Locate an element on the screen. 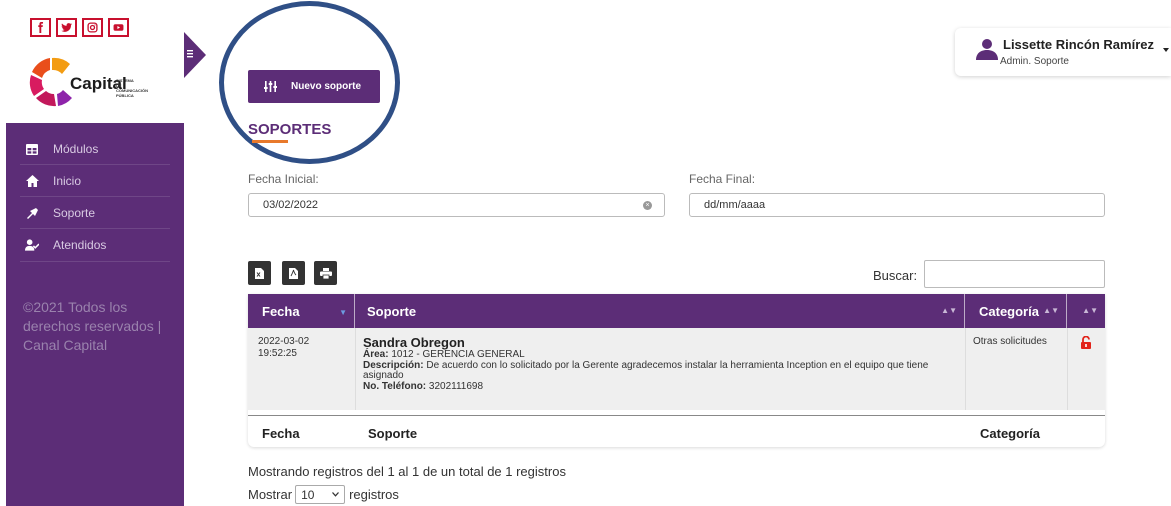  row-date: 2022-03-02 is located at coordinates (284, 341).